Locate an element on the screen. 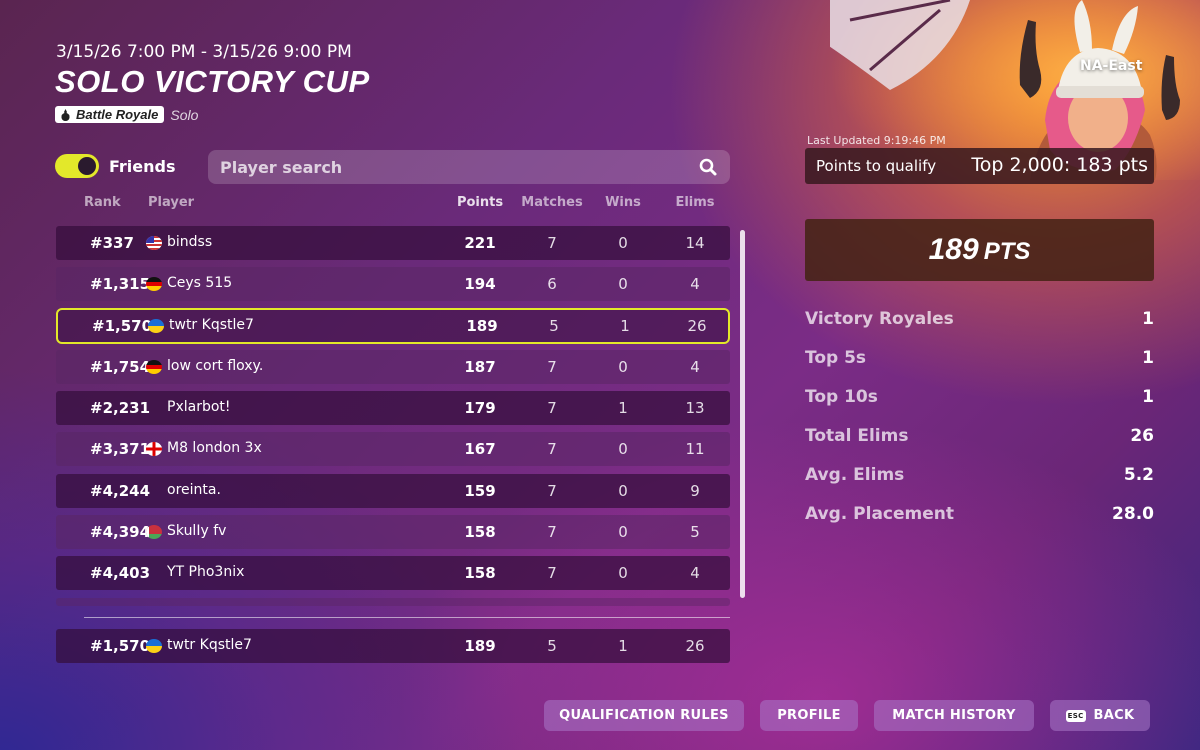 Image resolution: width=1200 pixels, height=750 pixels. column-header-points: Points is located at coordinates (480, 202).